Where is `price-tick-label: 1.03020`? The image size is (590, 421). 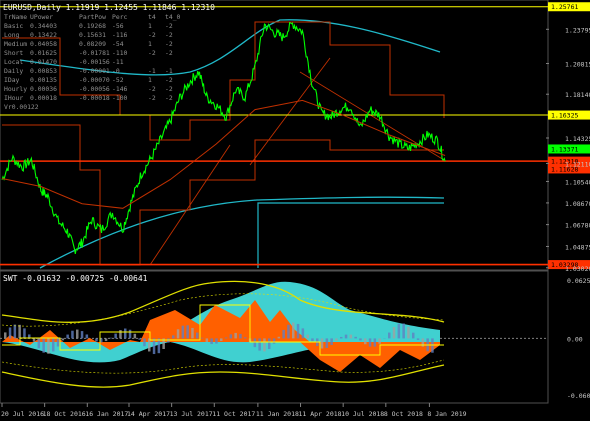
price-tick-label: 1.03020 is located at coordinates (577, 269).